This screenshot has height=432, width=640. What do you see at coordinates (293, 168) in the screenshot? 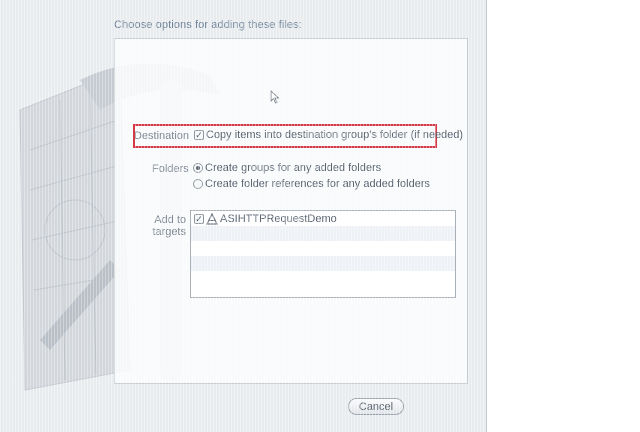
I see `create-groups-label: Create groups for any added folders` at bounding box center [293, 168].